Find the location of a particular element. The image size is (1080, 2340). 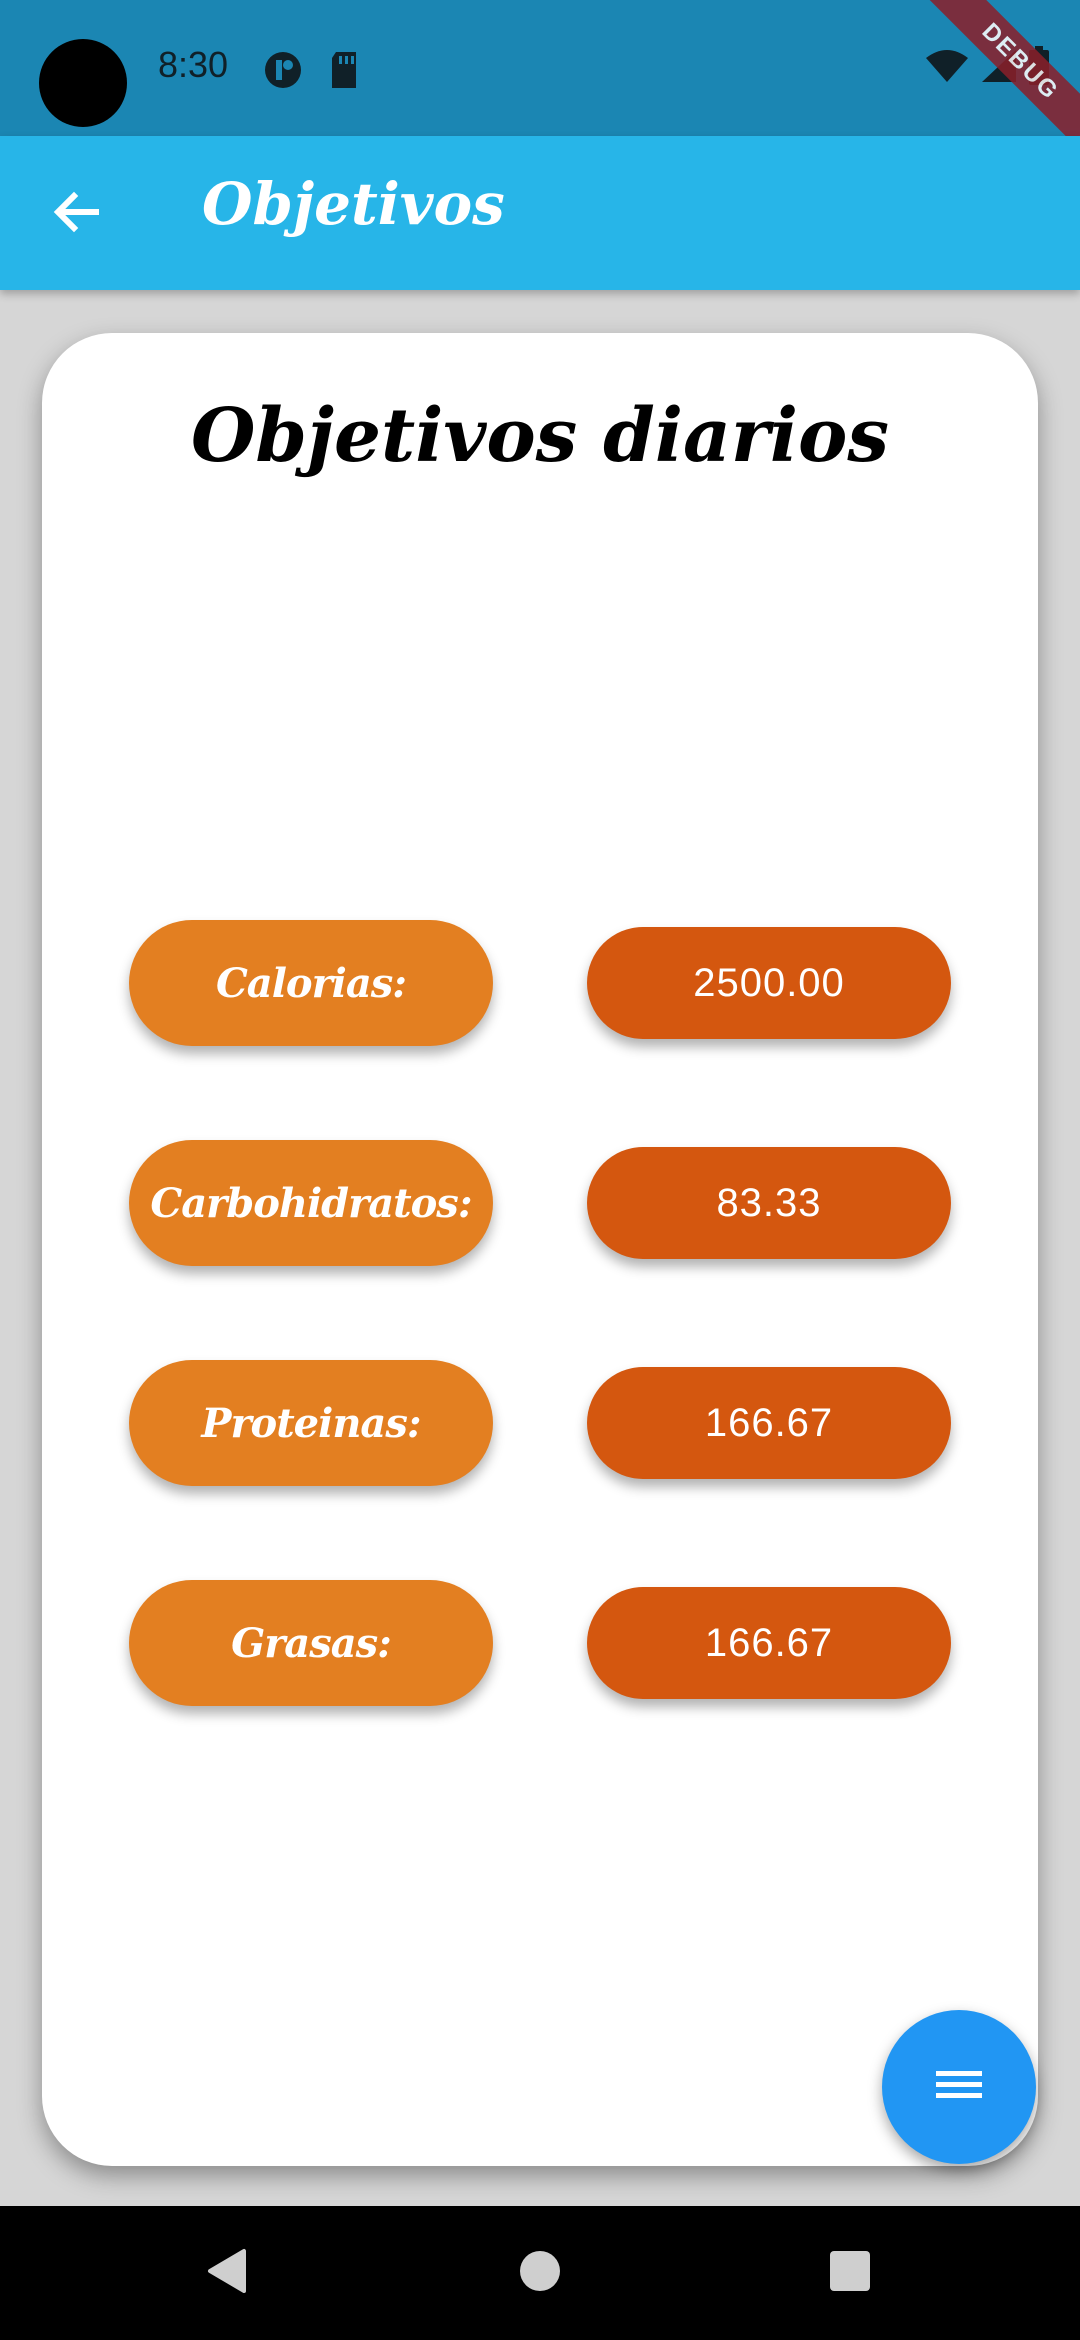

nav-home-button is located at coordinates (540, 2273).